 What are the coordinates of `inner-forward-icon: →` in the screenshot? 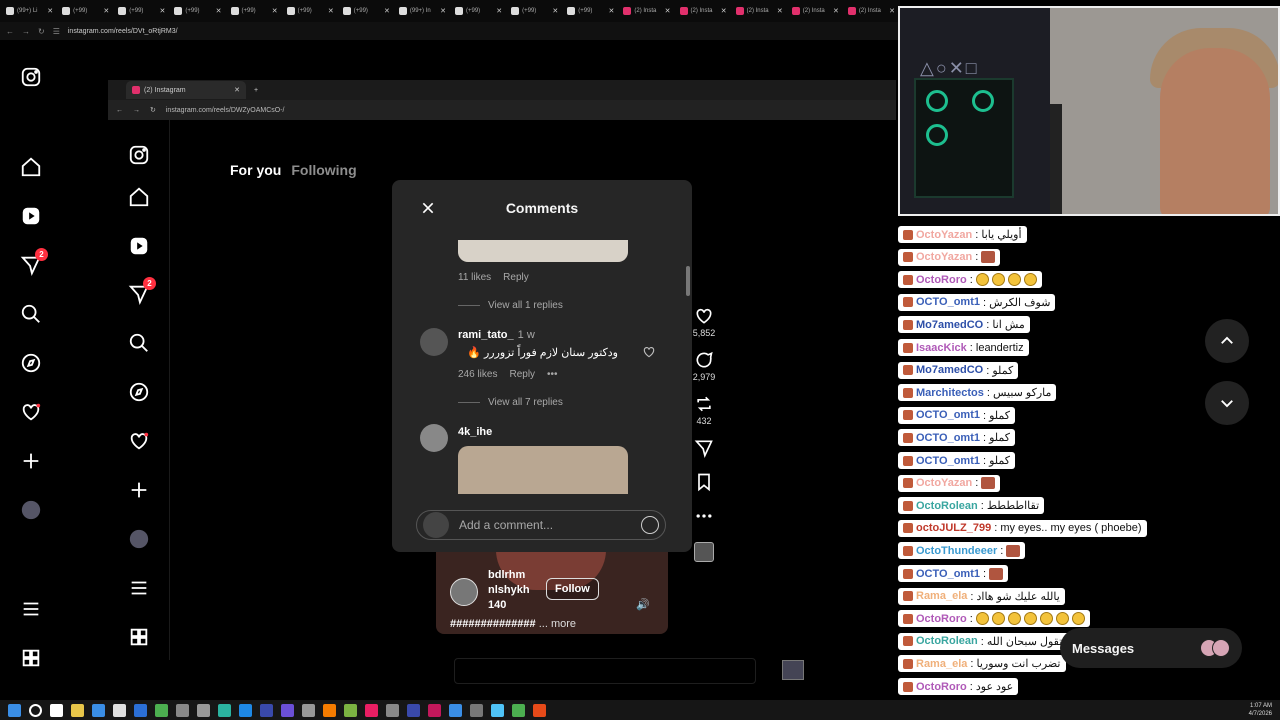 It's located at (136, 110).